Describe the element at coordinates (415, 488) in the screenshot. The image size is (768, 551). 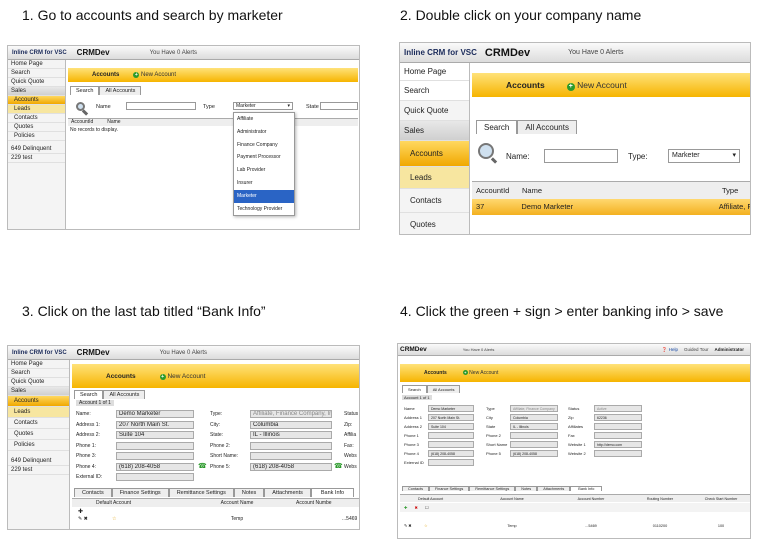
I see `tab-contacts: Contacts` at that location.